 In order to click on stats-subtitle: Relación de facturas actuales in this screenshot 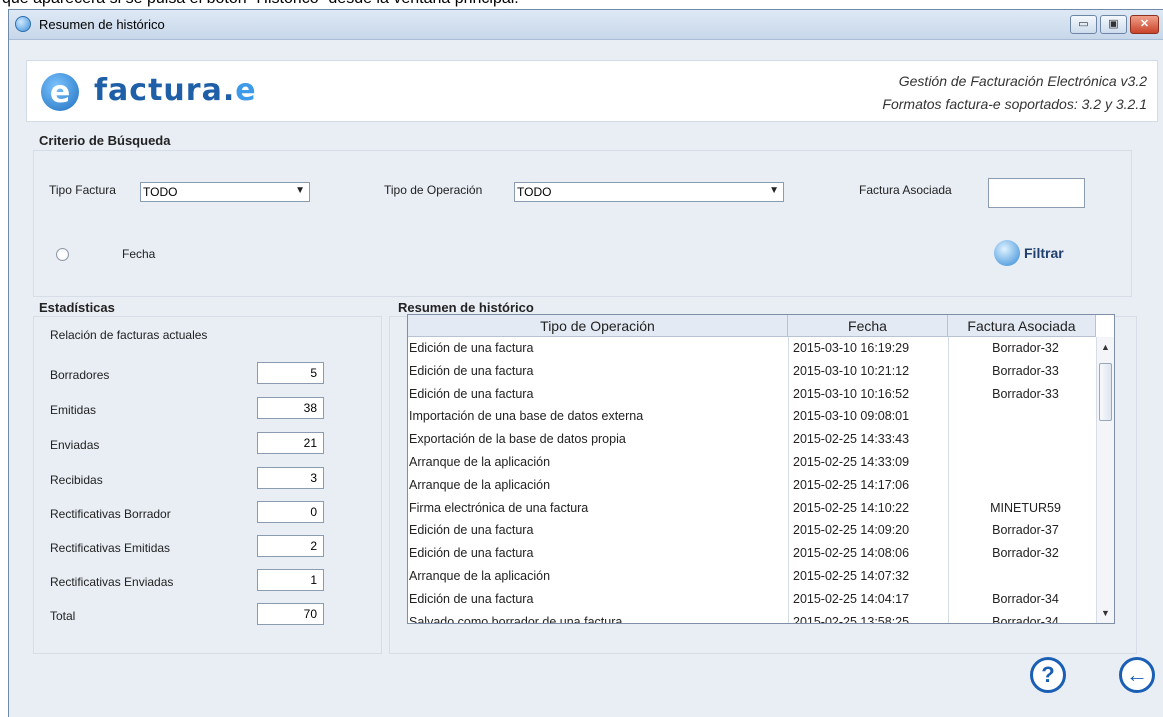, I will do `click(129, 335)`.